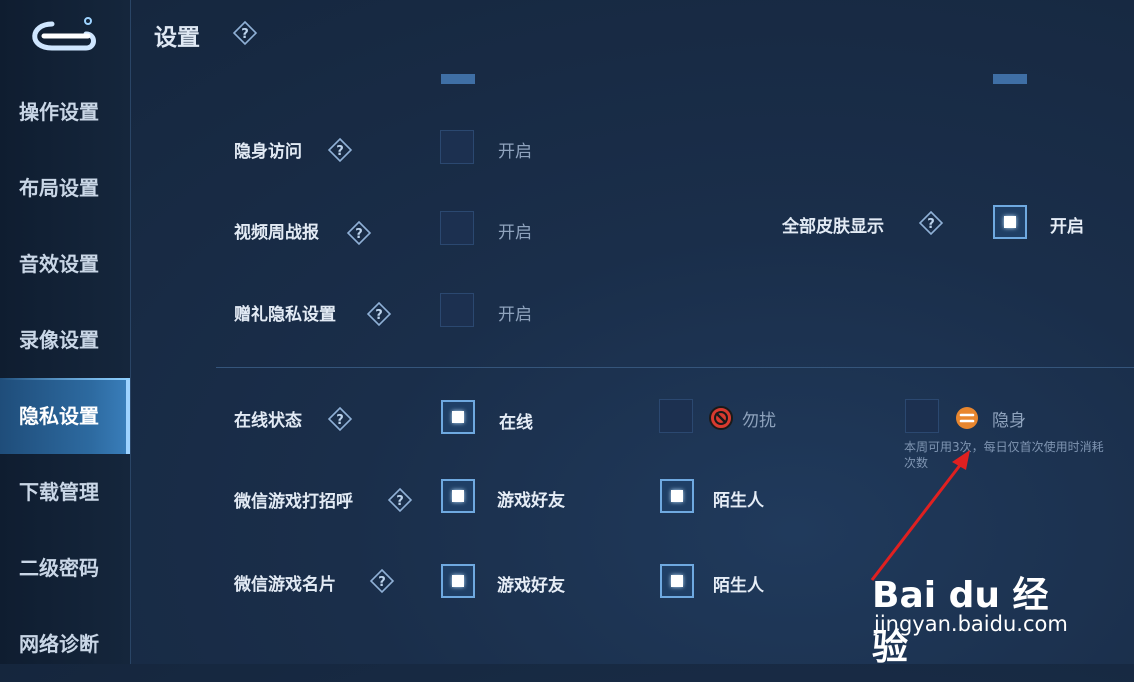 Image resolution: width=1134 pixels, height=682 pixels. What do you see at coordinates (675, 367) in the screenshot?
I see `section-divider` at bounding box center [675, 367].